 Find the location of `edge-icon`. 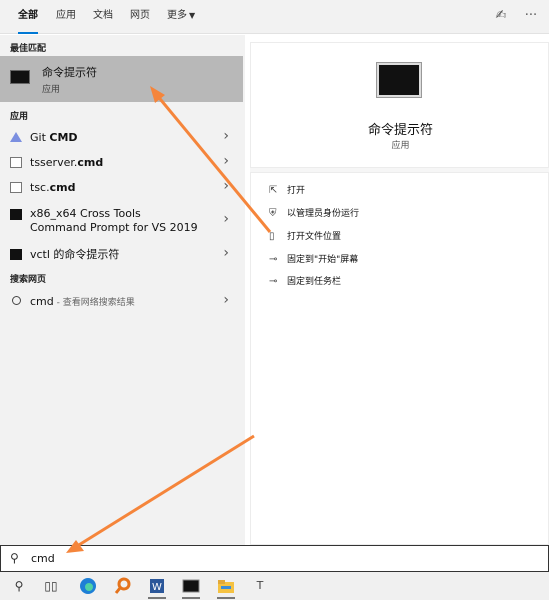

edge-icon is located at coordinates (88, 586).